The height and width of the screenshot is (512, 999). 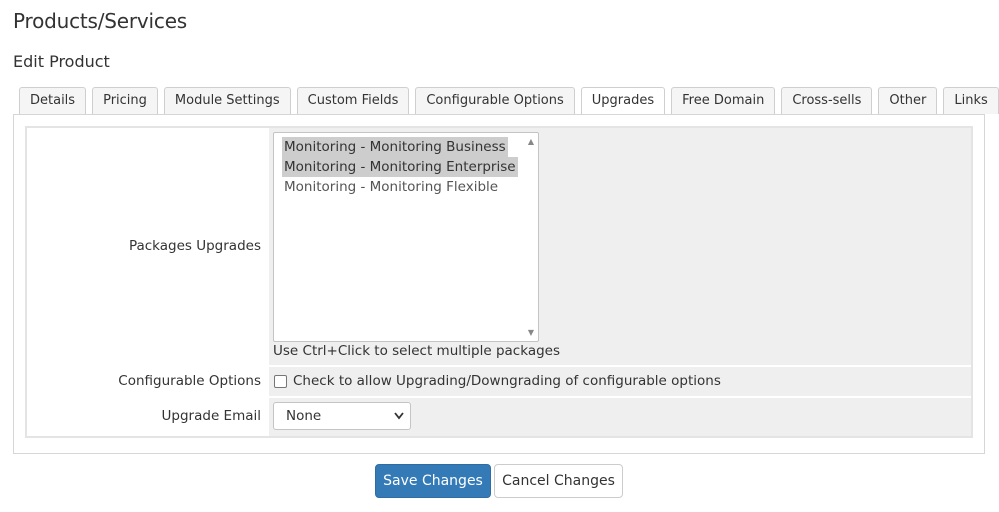 I want to click on configurable-options-checkbox, so click(x=280, y=381).